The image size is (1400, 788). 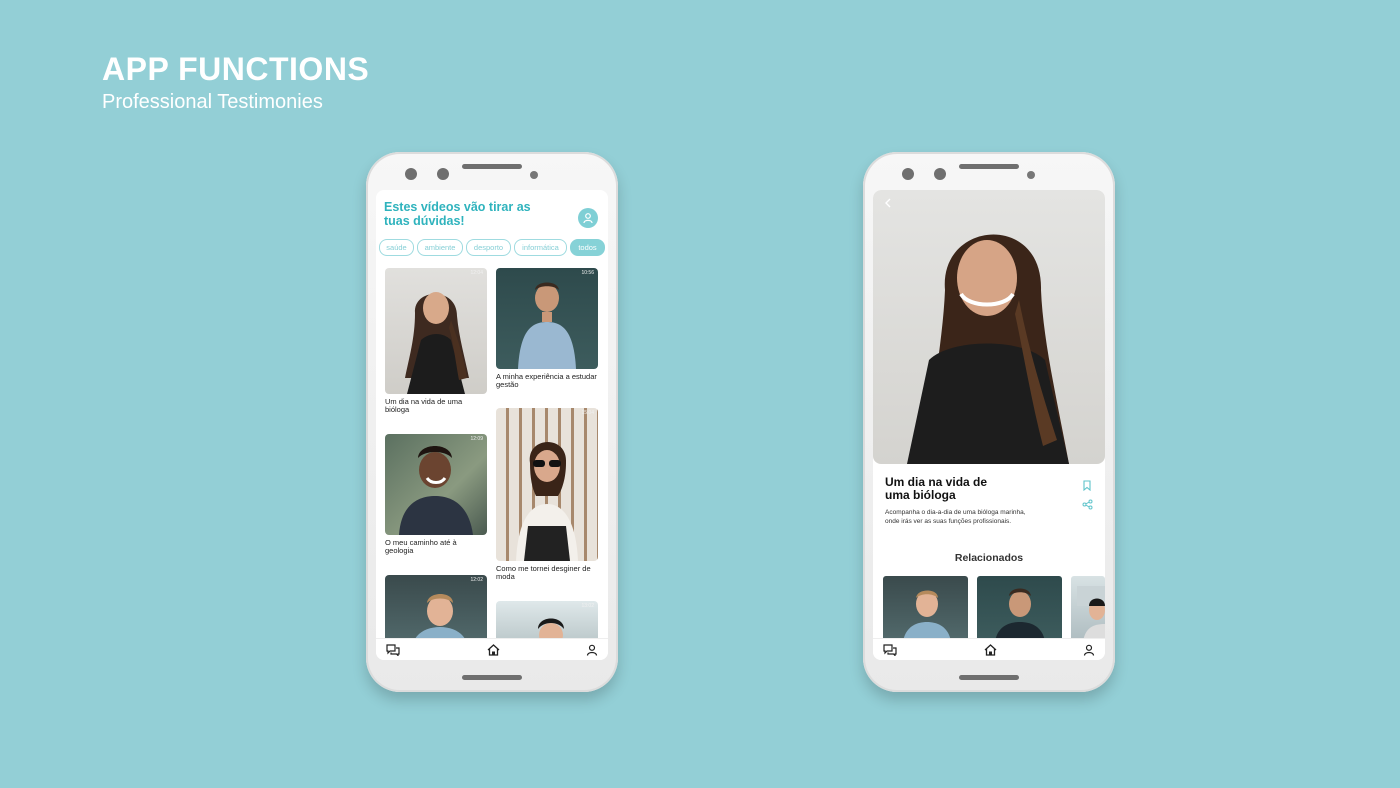 What do you see at coordinates (546, 380) in the screenshot?
I see `video-caption: A minha experiência a estudar gestão` at bounding box center [546, 380].